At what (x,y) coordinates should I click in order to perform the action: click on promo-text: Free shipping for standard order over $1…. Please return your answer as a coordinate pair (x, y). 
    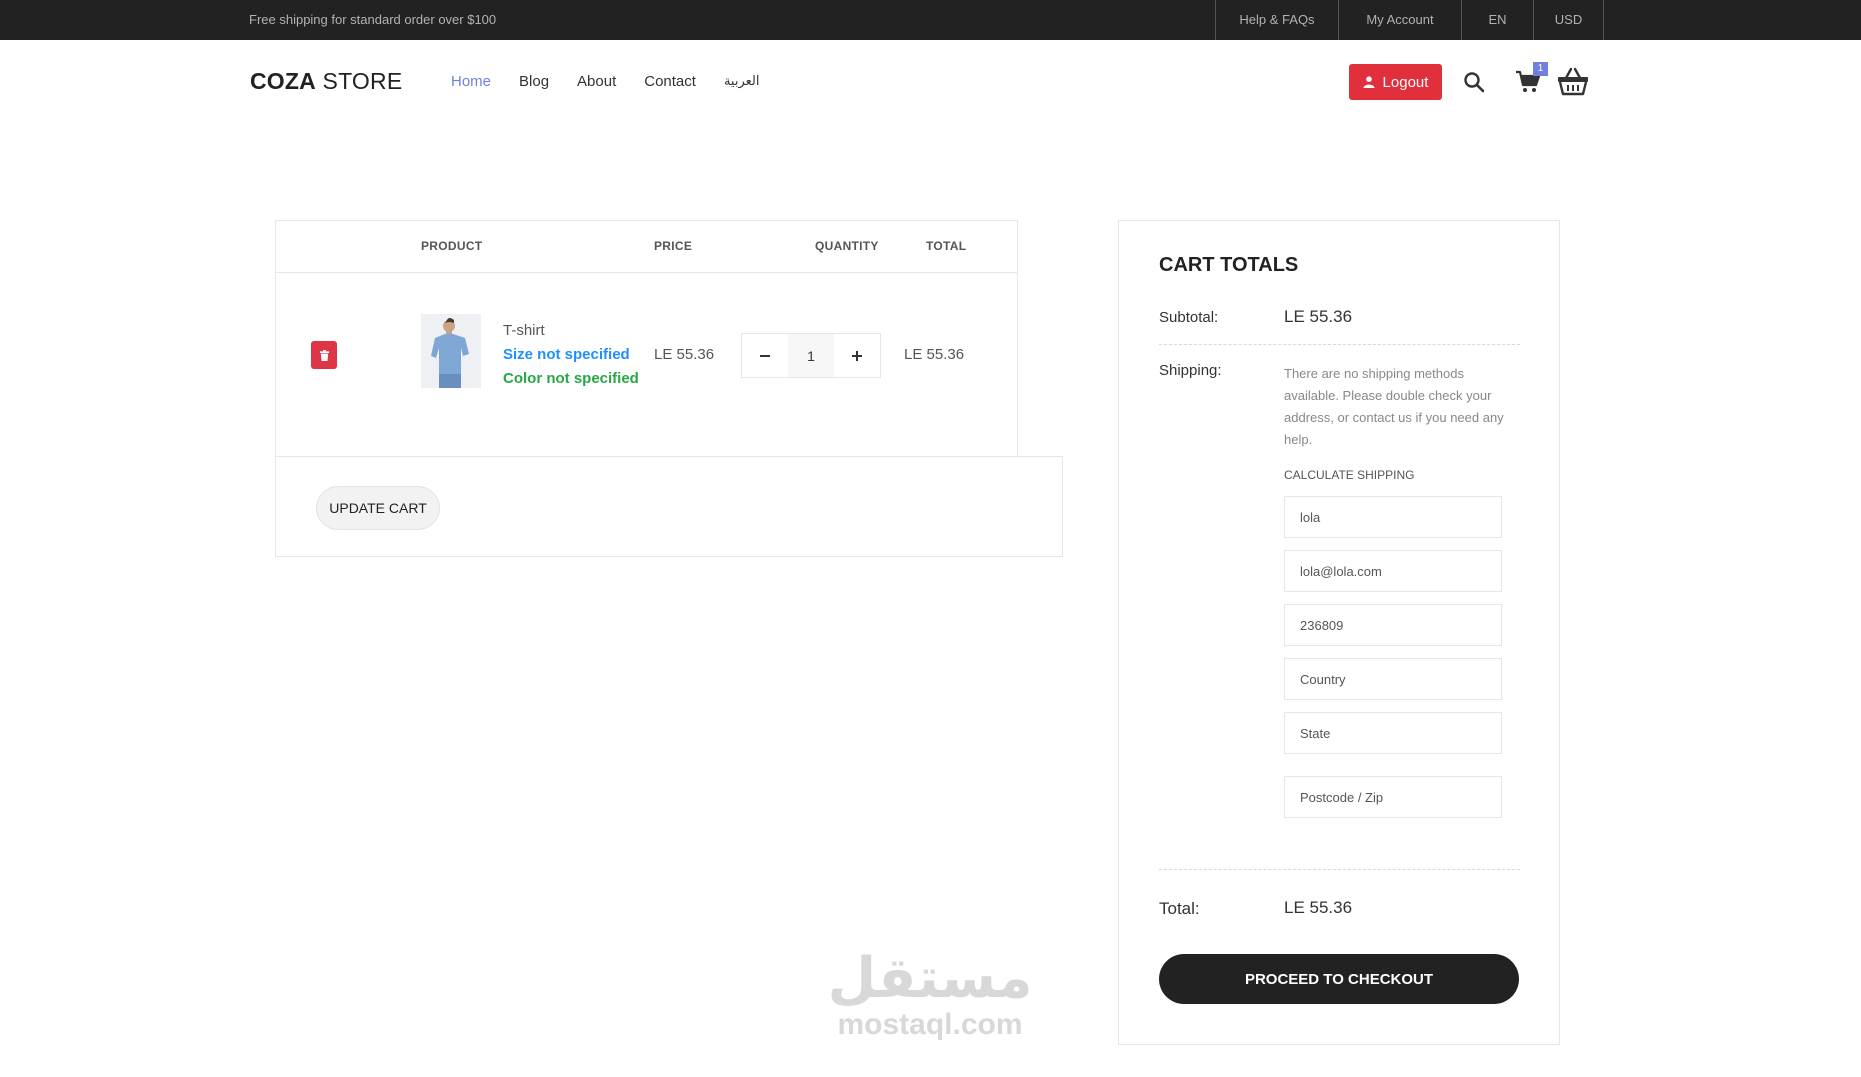
    Looking at the image, I should click on (373, 19).